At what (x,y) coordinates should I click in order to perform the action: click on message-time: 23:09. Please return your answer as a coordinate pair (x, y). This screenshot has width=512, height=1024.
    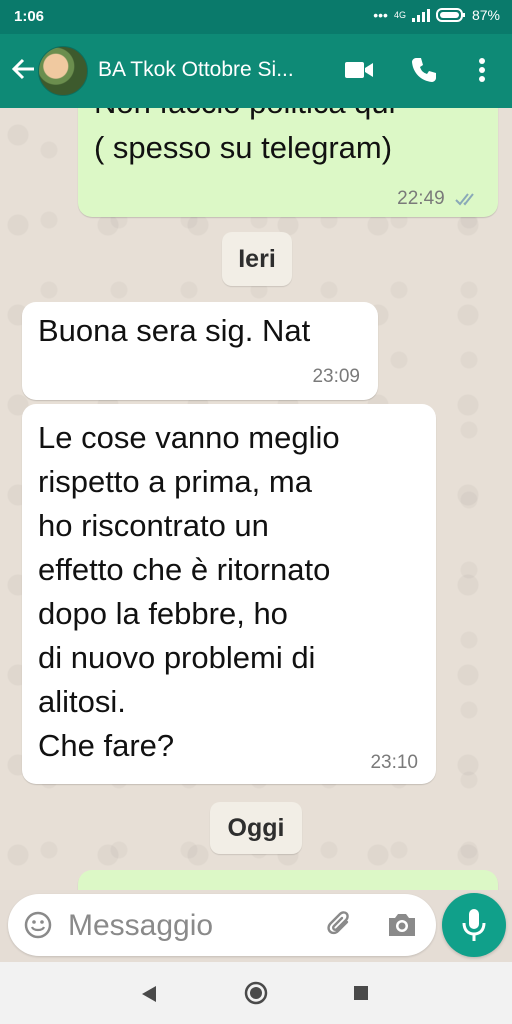
    Looking at the image, I should click on (336, 376).